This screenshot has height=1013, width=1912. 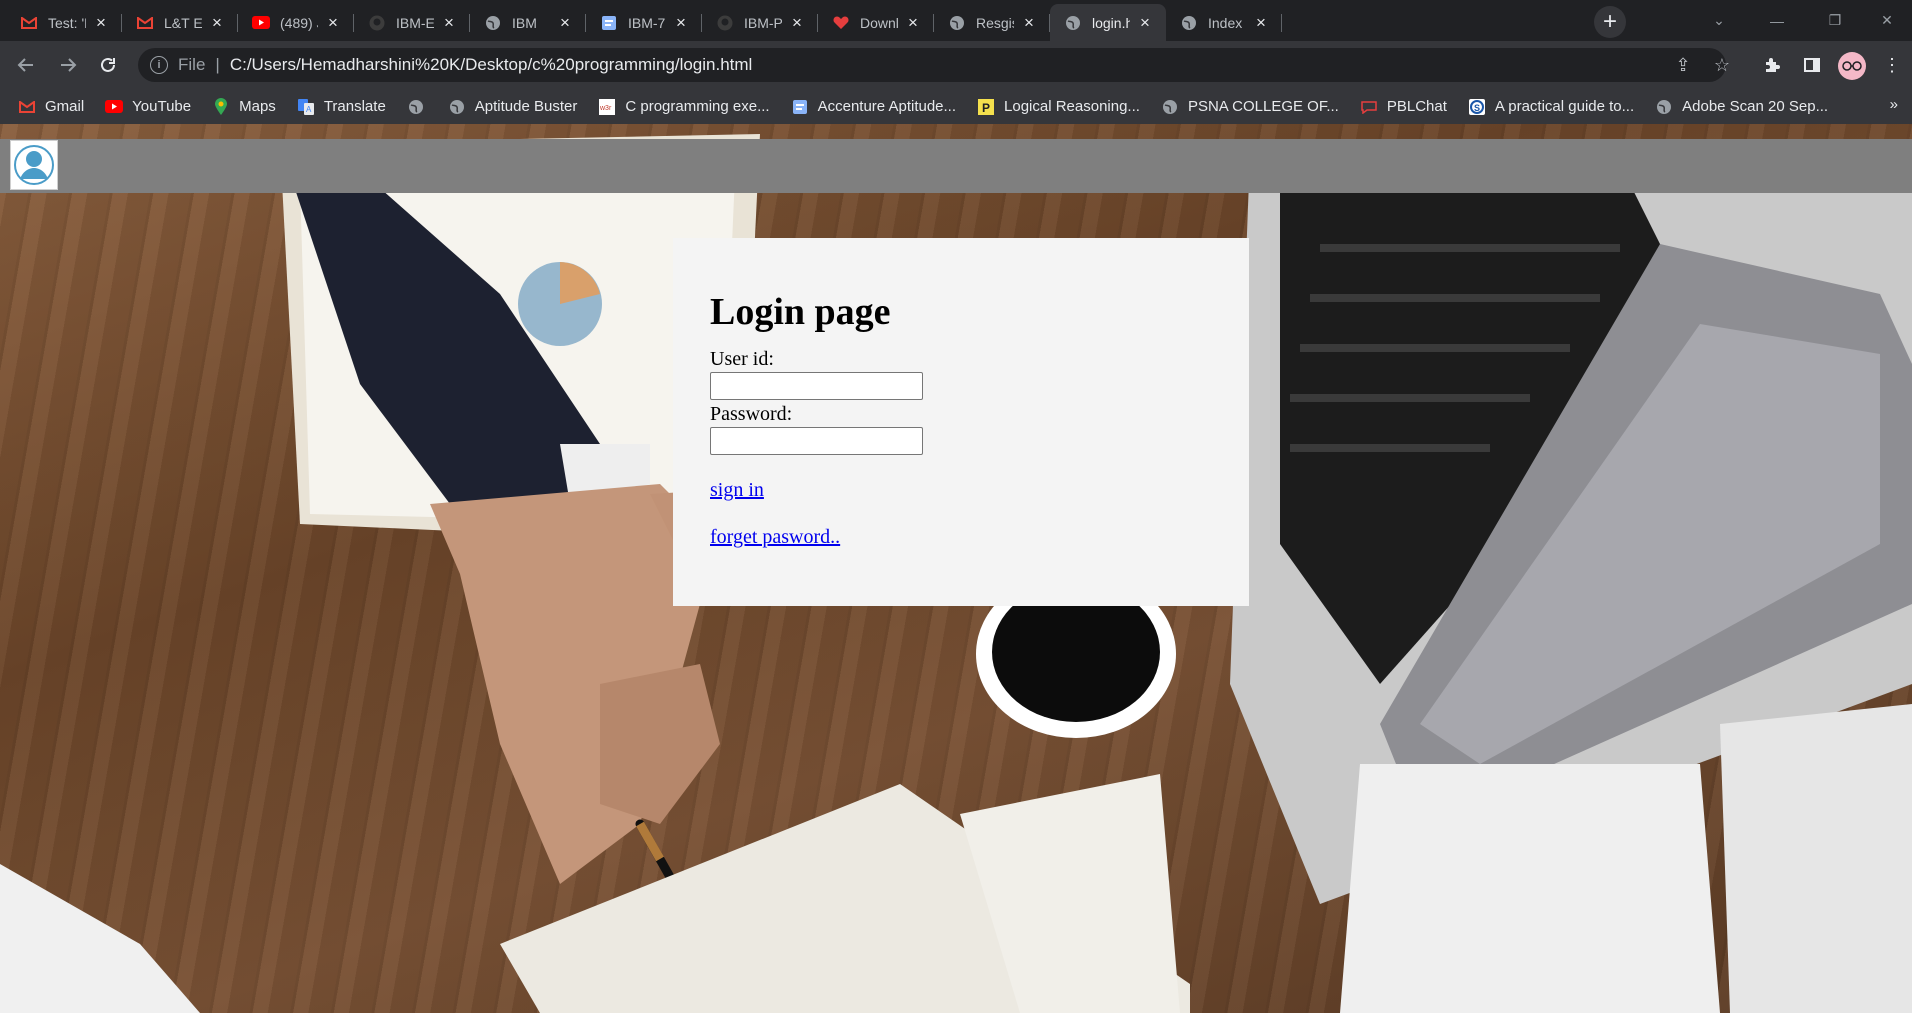 I want to click on back-arrow-icon, so click(x=25, y=65).